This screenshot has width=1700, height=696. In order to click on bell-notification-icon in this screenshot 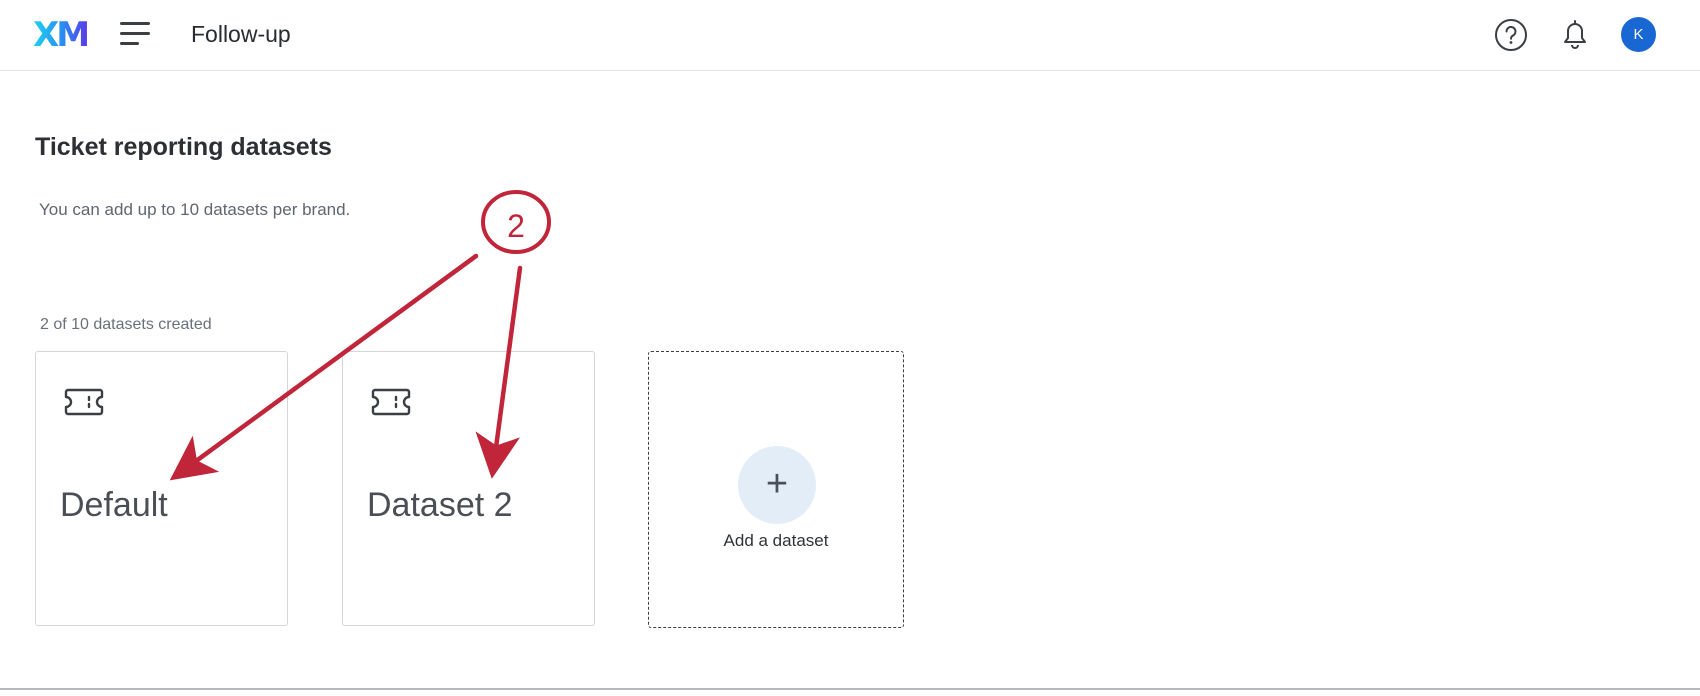, I will do `click(1575, 34)`.